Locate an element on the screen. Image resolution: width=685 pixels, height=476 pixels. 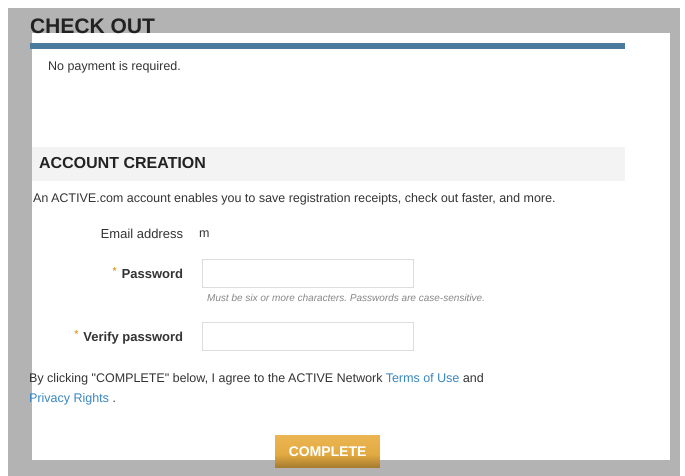
field-hint: Must be six or more characters. Passwords are case-sensitive. is located at coordinates (346, 299).